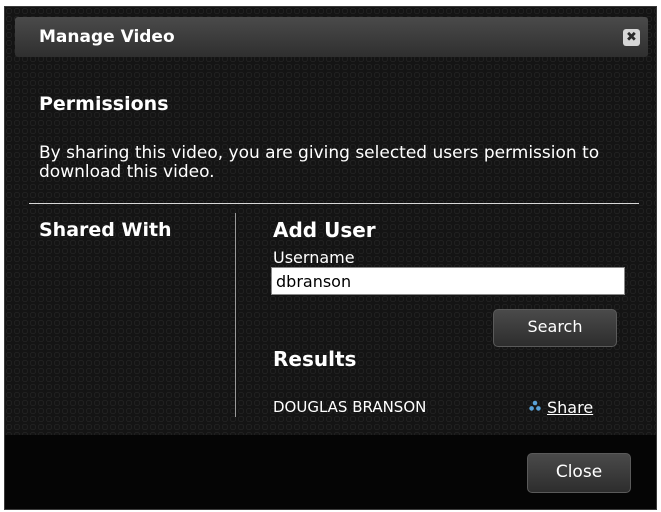  What do you see at coordinates (315, 359) in the screenshot?
I see `results-heading: Results` at bounding box center [315, 359].